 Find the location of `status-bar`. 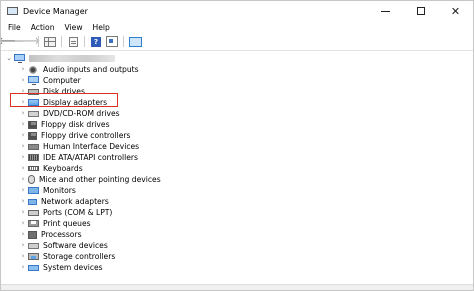

status-bar is located at coordinates (237, 287).